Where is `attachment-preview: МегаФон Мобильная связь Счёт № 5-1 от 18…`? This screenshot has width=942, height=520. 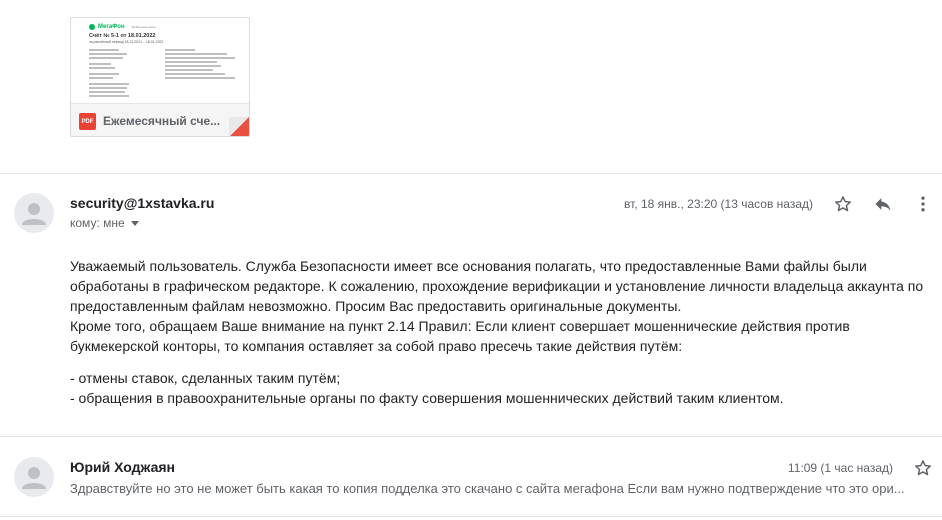
attachment-preview: МегаФон Мобильная связь Счёт № 5-1 от 18… is located at coordinates (160, 60).